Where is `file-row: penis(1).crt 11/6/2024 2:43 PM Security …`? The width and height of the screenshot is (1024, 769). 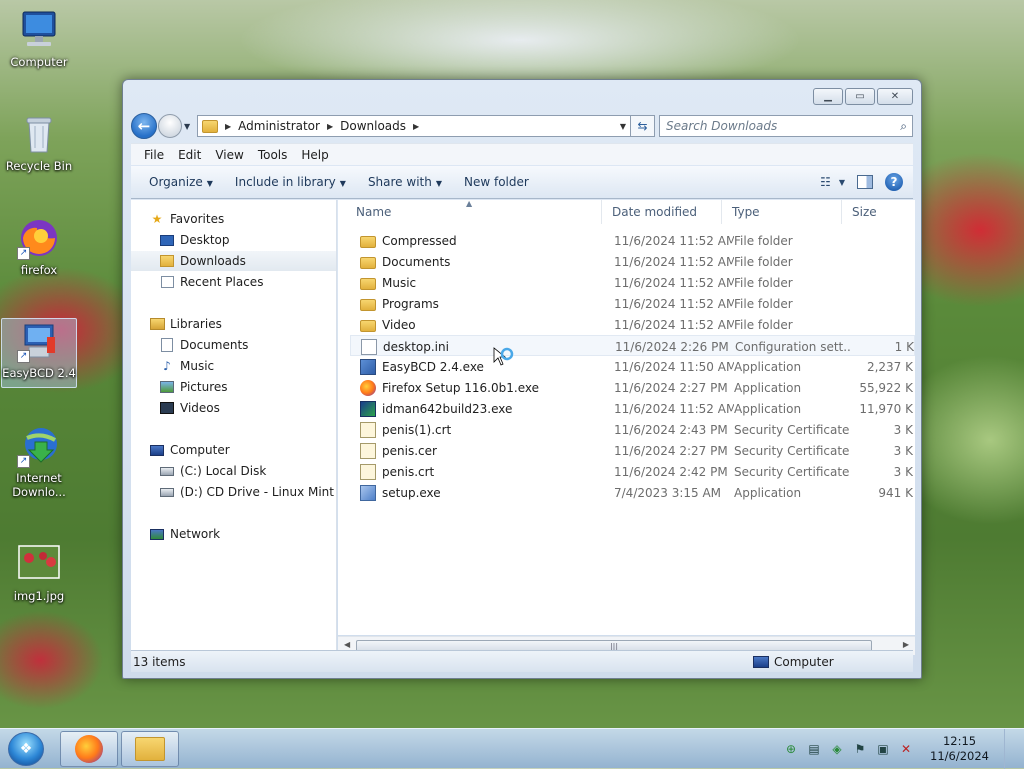
file-row: penis(1).crt 11/6/2024 2:43 PM Security … is located at coordinates (632, 429).